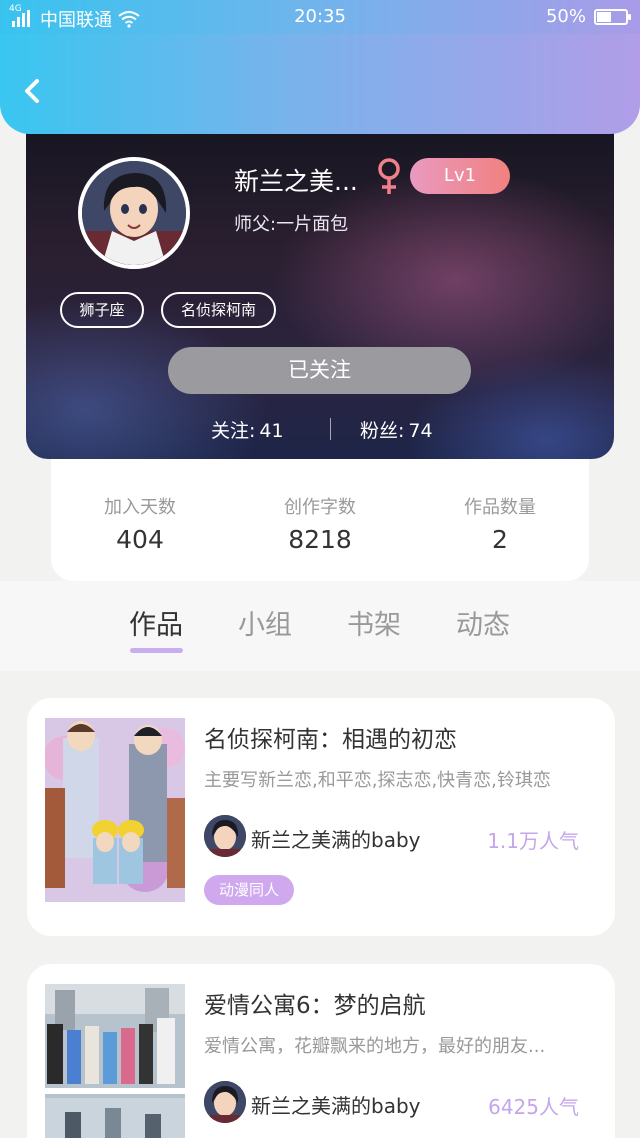 This screenshot has width=640, height=1138. Describe the element at coordinates (604, 16) in the screenshot. I see `battery-level` at that location.